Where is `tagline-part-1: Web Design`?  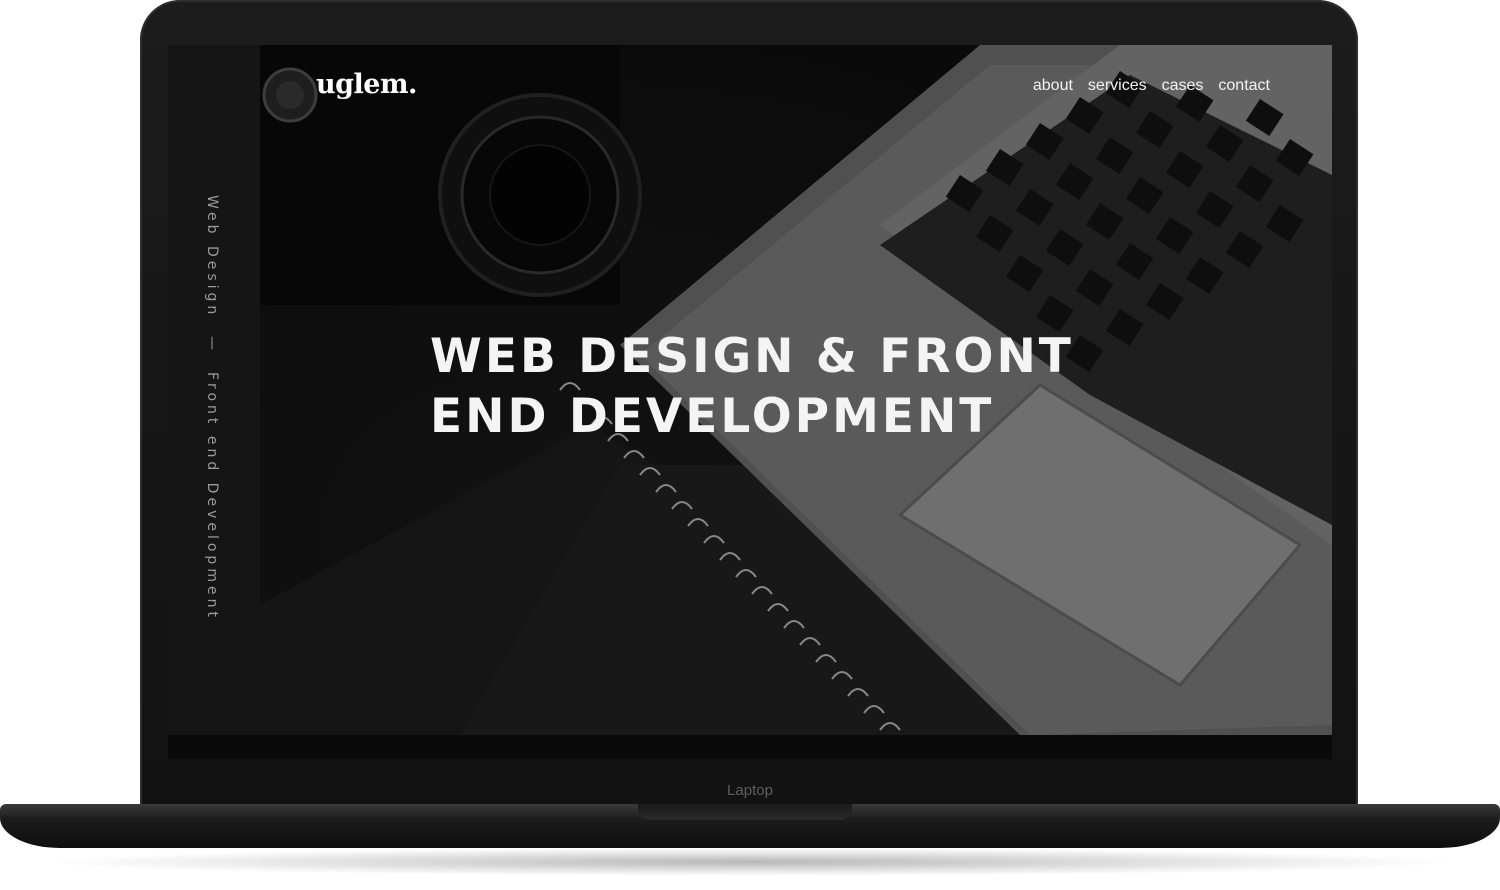
tagline-part-1: Web Design is located at coordinates (212, 257).